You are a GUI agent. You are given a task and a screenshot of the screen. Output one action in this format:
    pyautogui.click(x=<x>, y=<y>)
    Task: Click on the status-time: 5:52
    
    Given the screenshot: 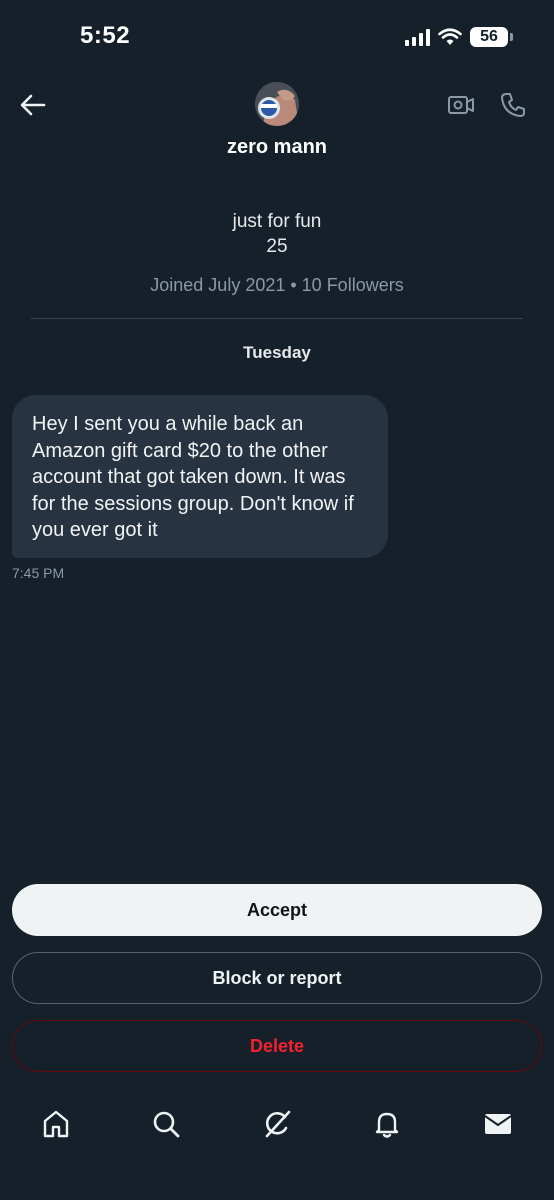 What is the action you would take?
    pyautogui.click(x=105, y=35)
    